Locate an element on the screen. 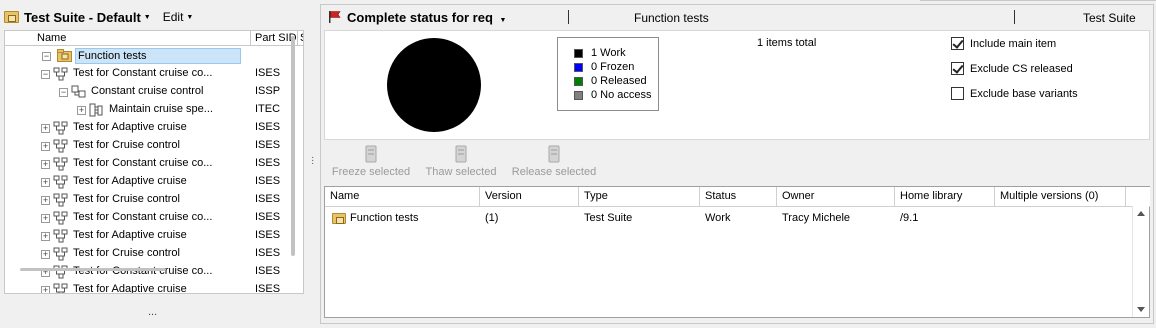  grid-header-status: Status is located at coordinates (738, 197).